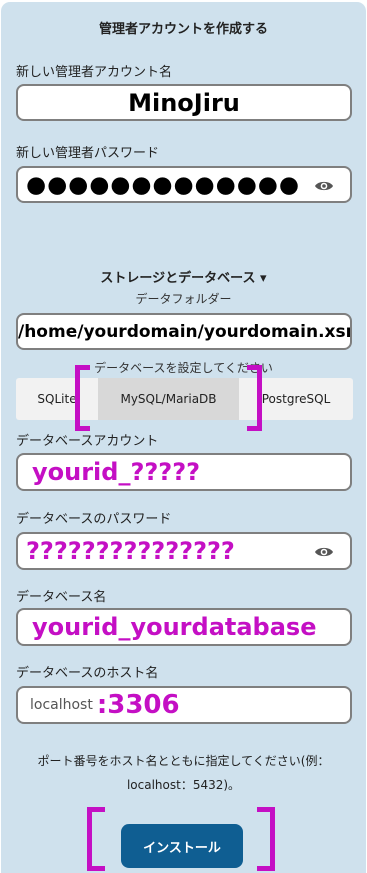 The width and height of the screenshot is (367, 873). What do you see at coordinates (88, 153) in the screenshot?
I see `admin-pass-label: 新しい管理者パスワード` at bounding box center [88, 153].